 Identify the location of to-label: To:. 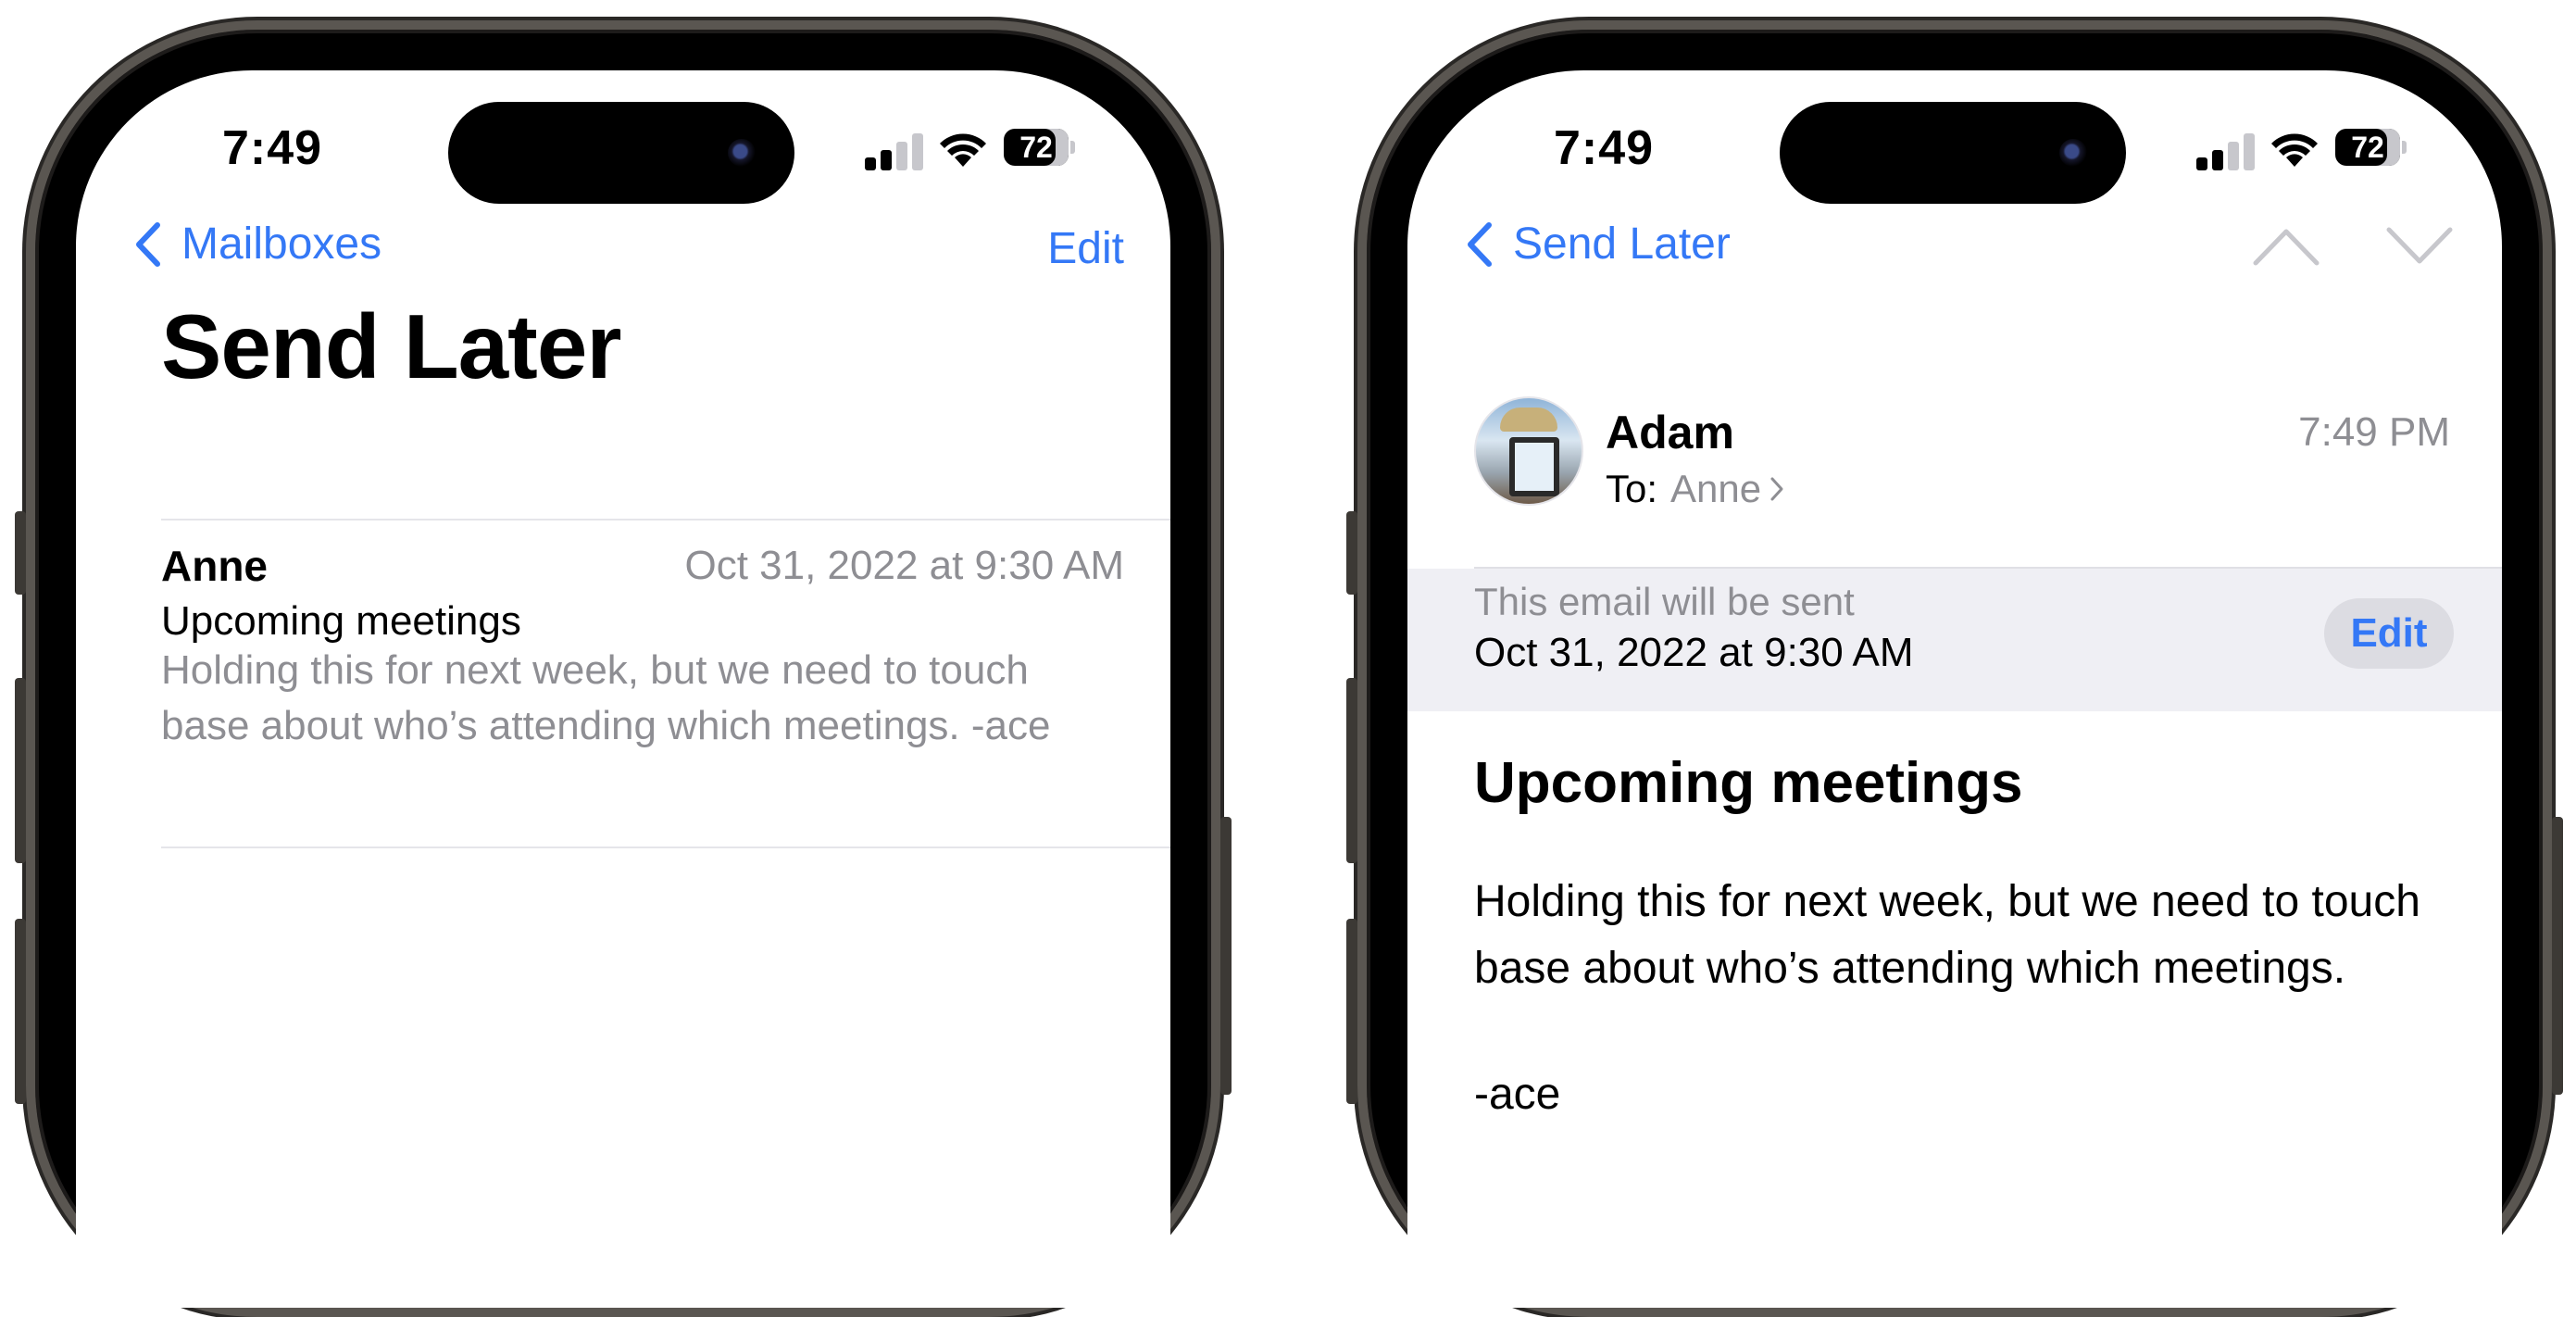
(1632, 488).